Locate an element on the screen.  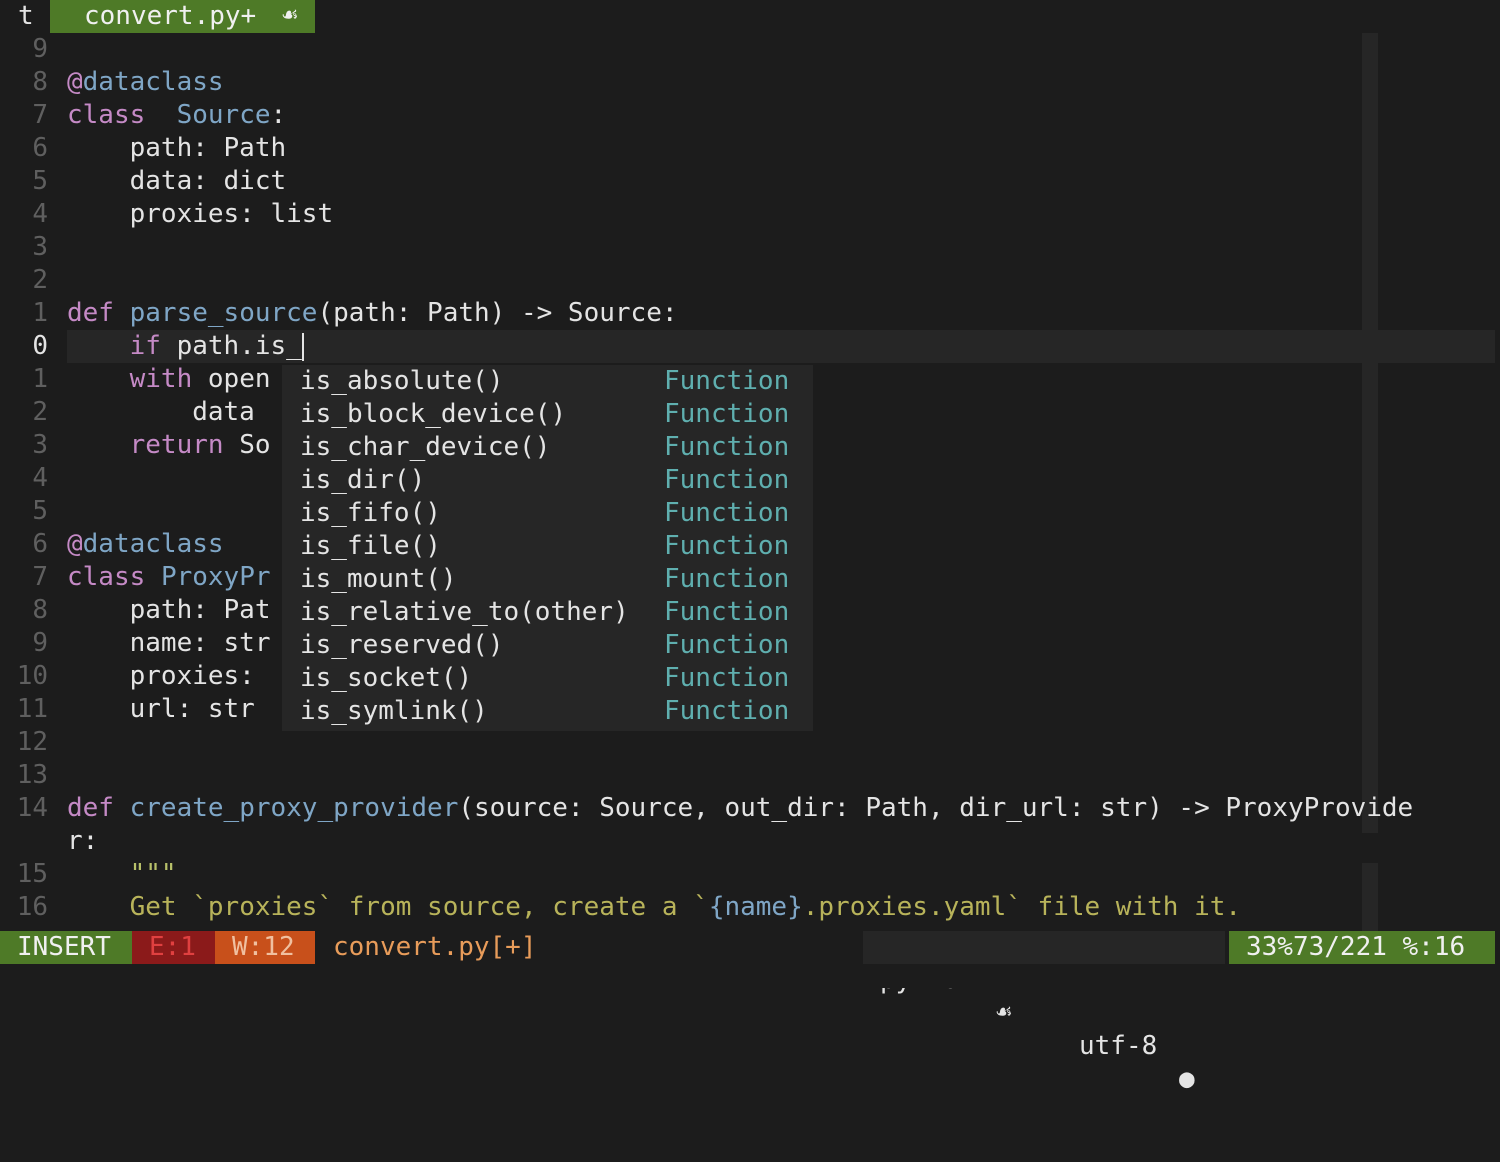
command-line is located at coordinates (750, 976).